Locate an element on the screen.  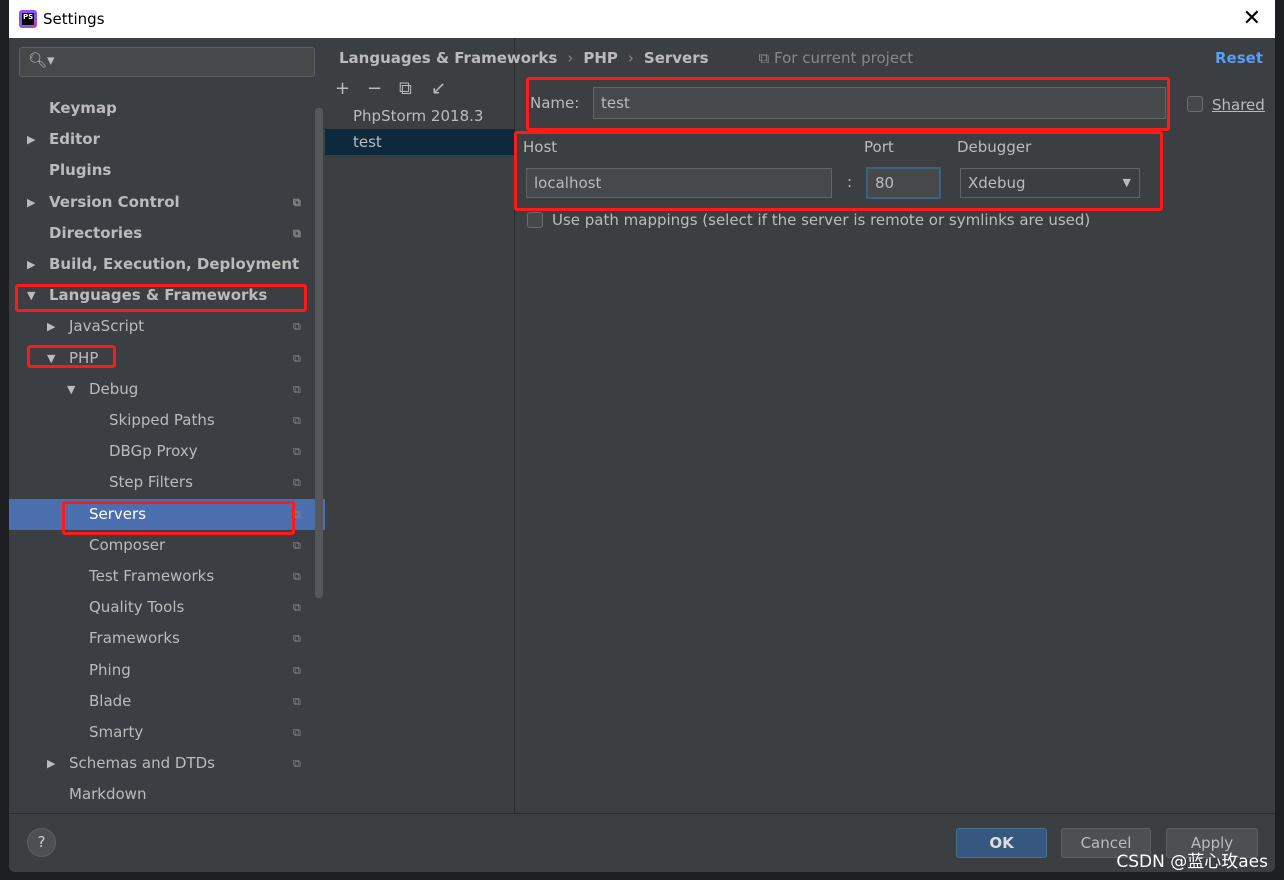
sidebar-item: Directories ⧉ is located at coordinates (167, 233).